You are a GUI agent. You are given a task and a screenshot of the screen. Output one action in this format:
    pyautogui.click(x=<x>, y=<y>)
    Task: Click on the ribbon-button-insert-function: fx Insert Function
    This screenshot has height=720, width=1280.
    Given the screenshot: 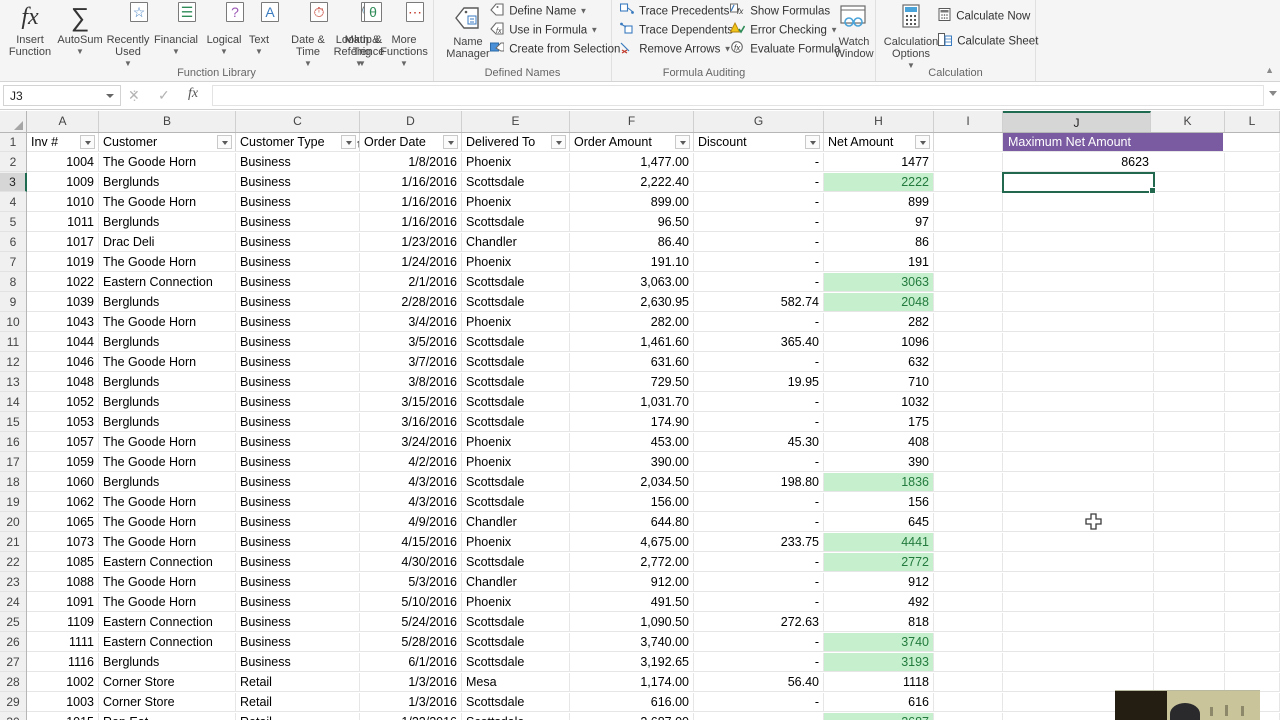 What is the action you would take?
    pyautogui.click(x=30, y=30)
    